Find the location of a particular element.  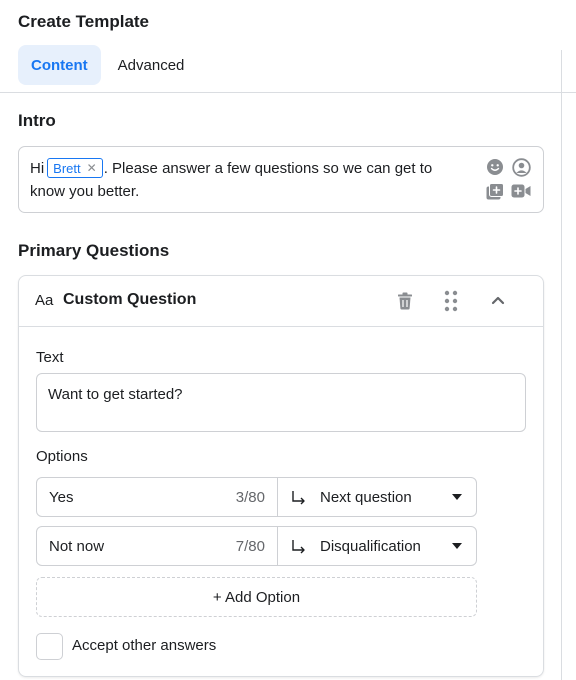

add-video-icon is located at coordinates (521, 191).